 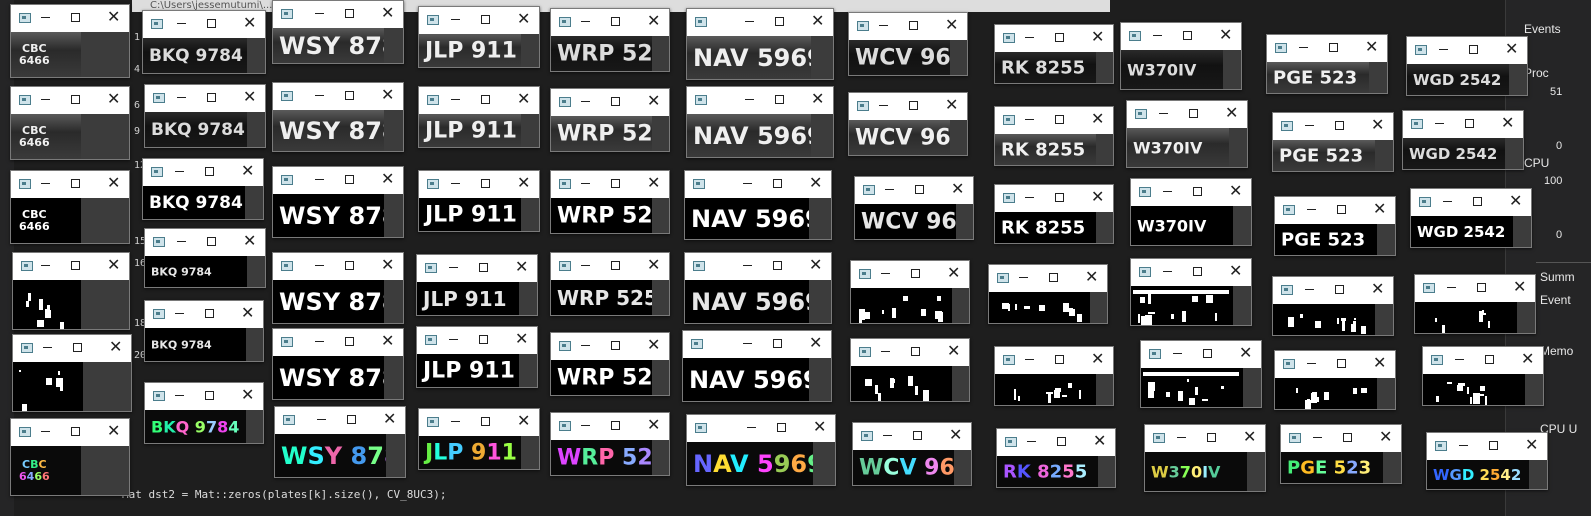 What do you see at coordinates (204, 331) in the screenshot?
I see `plate-window-bkq: ✕ BKQ 9784` at bounding box center [204, 331].